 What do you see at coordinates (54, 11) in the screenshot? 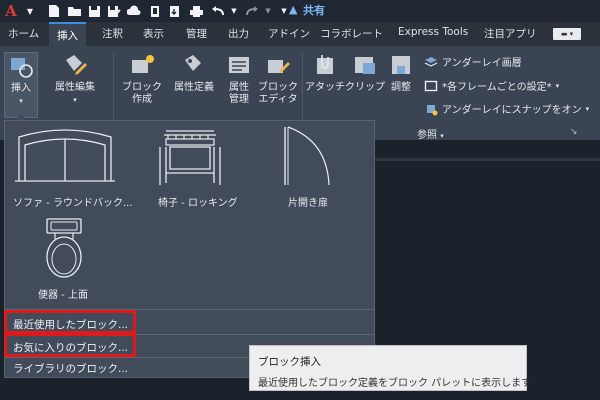
I see `new-file-icon` at bounding box center [54, 11].